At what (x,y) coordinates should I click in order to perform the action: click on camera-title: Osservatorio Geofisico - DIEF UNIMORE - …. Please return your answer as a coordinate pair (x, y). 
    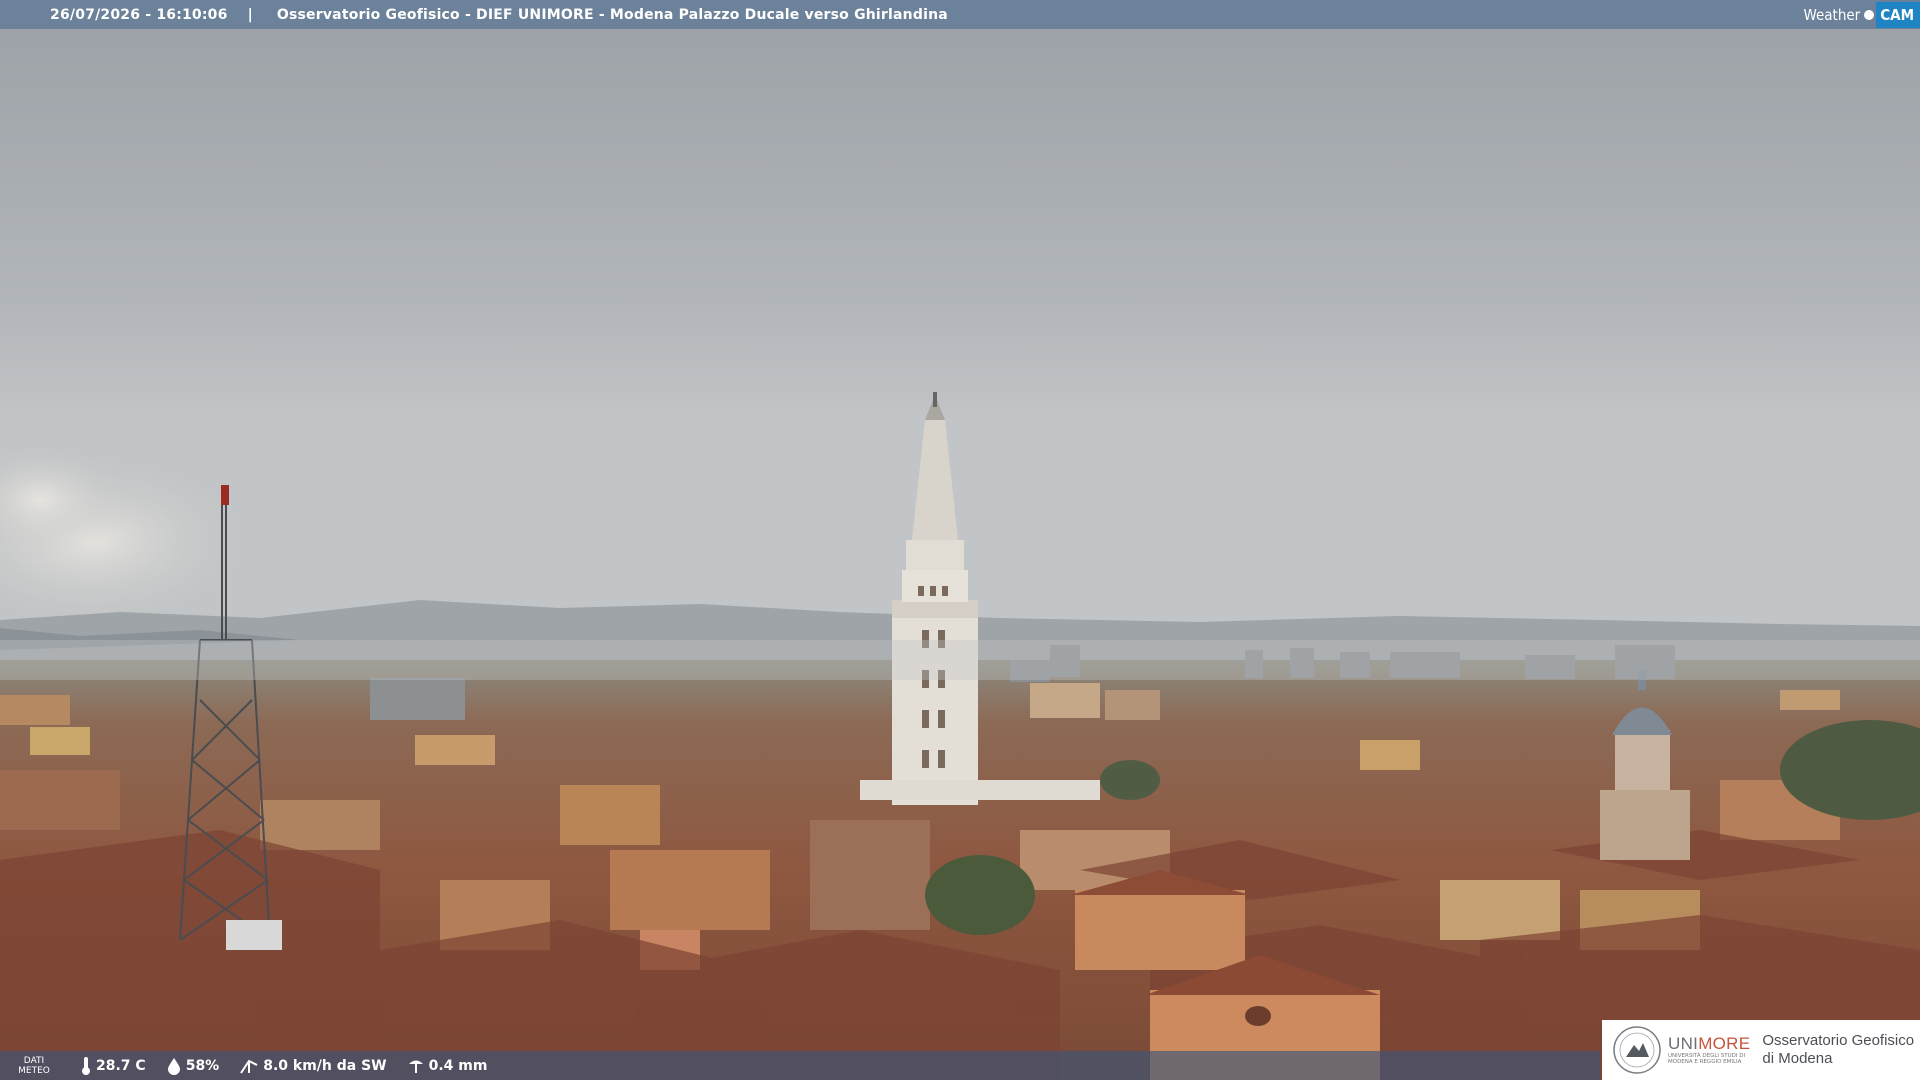
    Looking at the image, I should click on (612, 14).